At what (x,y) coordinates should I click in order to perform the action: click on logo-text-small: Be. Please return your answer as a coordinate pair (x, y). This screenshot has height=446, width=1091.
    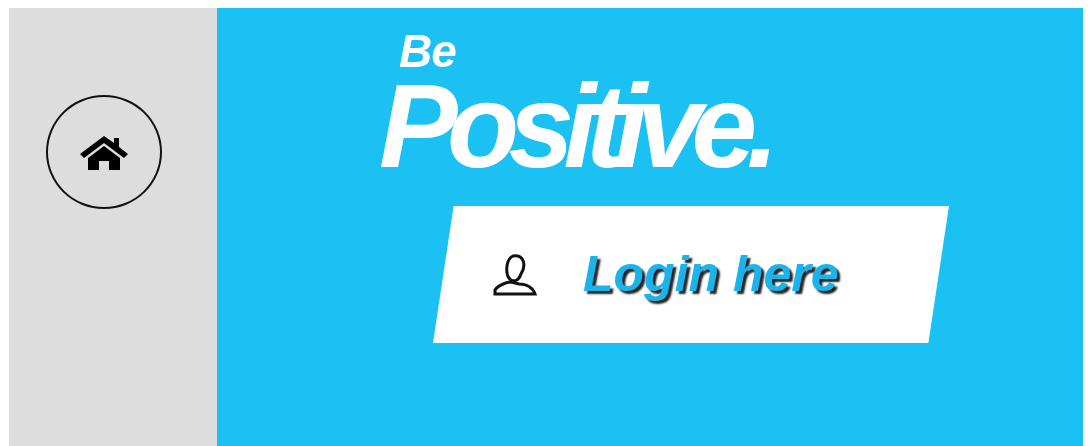
    Looking at the image, I should click on (427, 51).